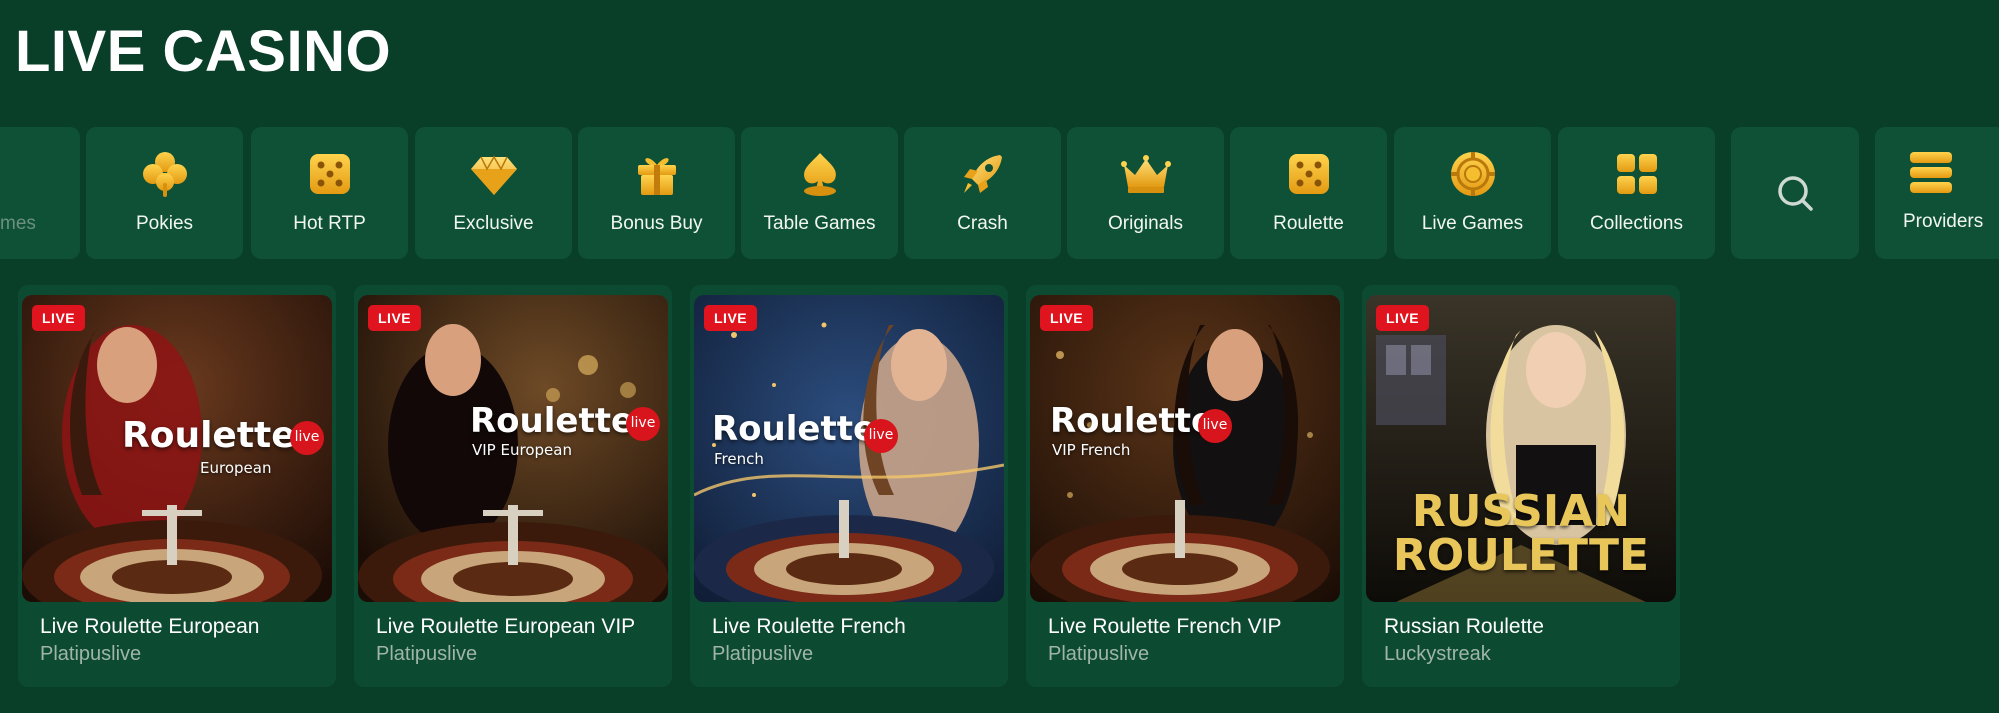  I want to click on page-title: LIVE CASINO, so click(203, 51).